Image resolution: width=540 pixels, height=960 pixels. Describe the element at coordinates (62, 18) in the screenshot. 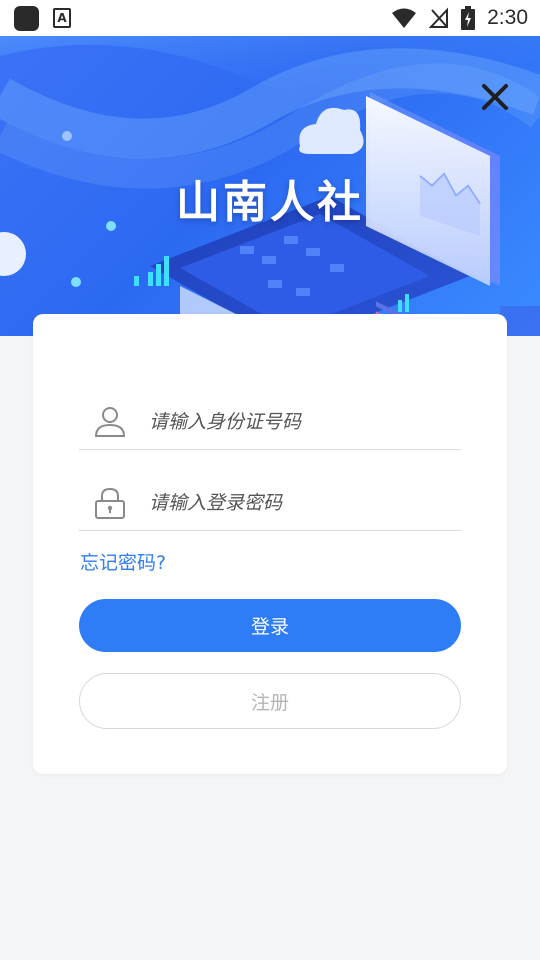

I see `a-text-icon: A` at that location.